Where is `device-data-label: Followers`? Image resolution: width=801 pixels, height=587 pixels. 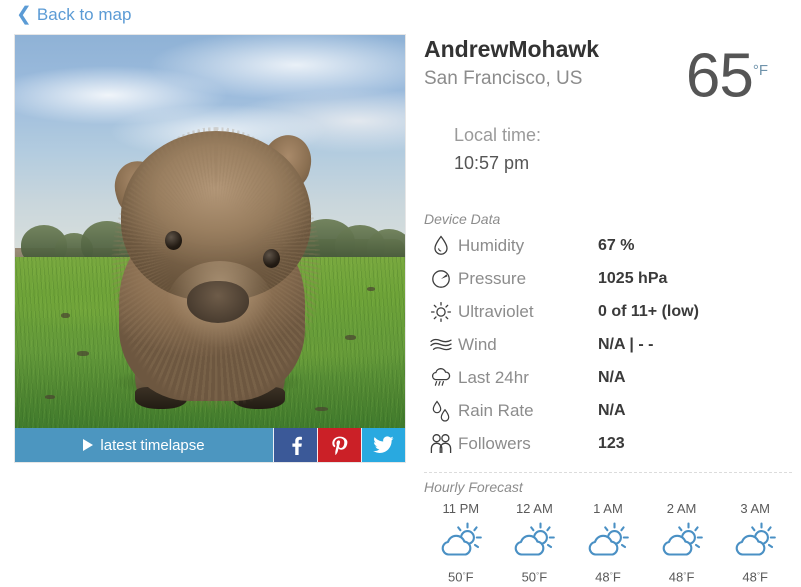
device-data-label: Followers is located at coordinates (494, 443).